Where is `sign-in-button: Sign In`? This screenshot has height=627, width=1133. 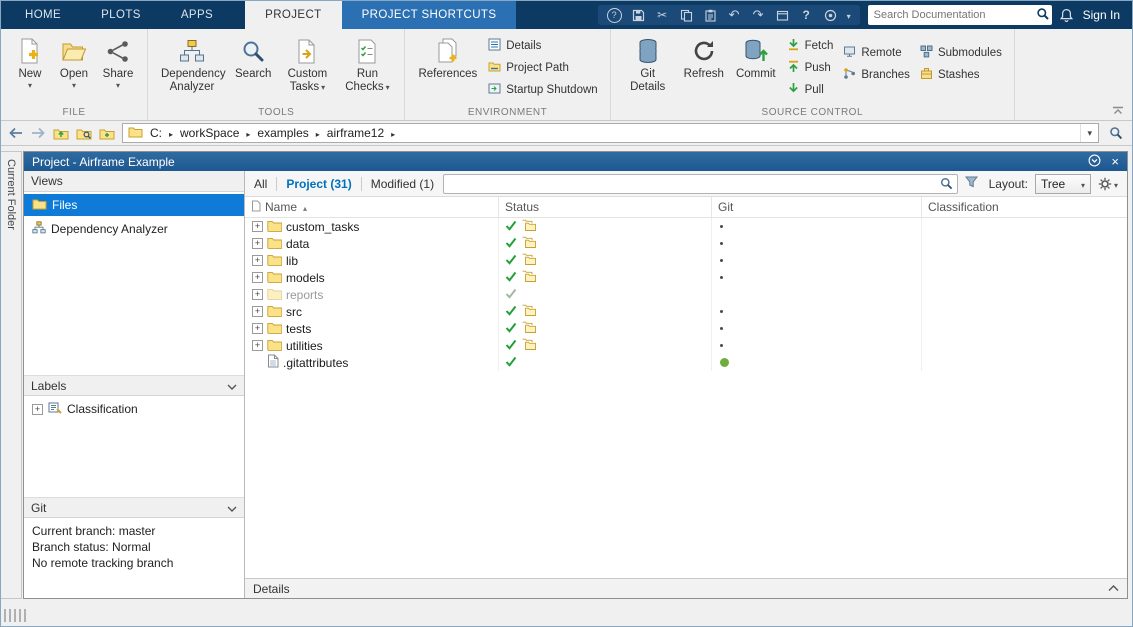
sign-in-button: Sign In is located at coordinates (1101, 15).